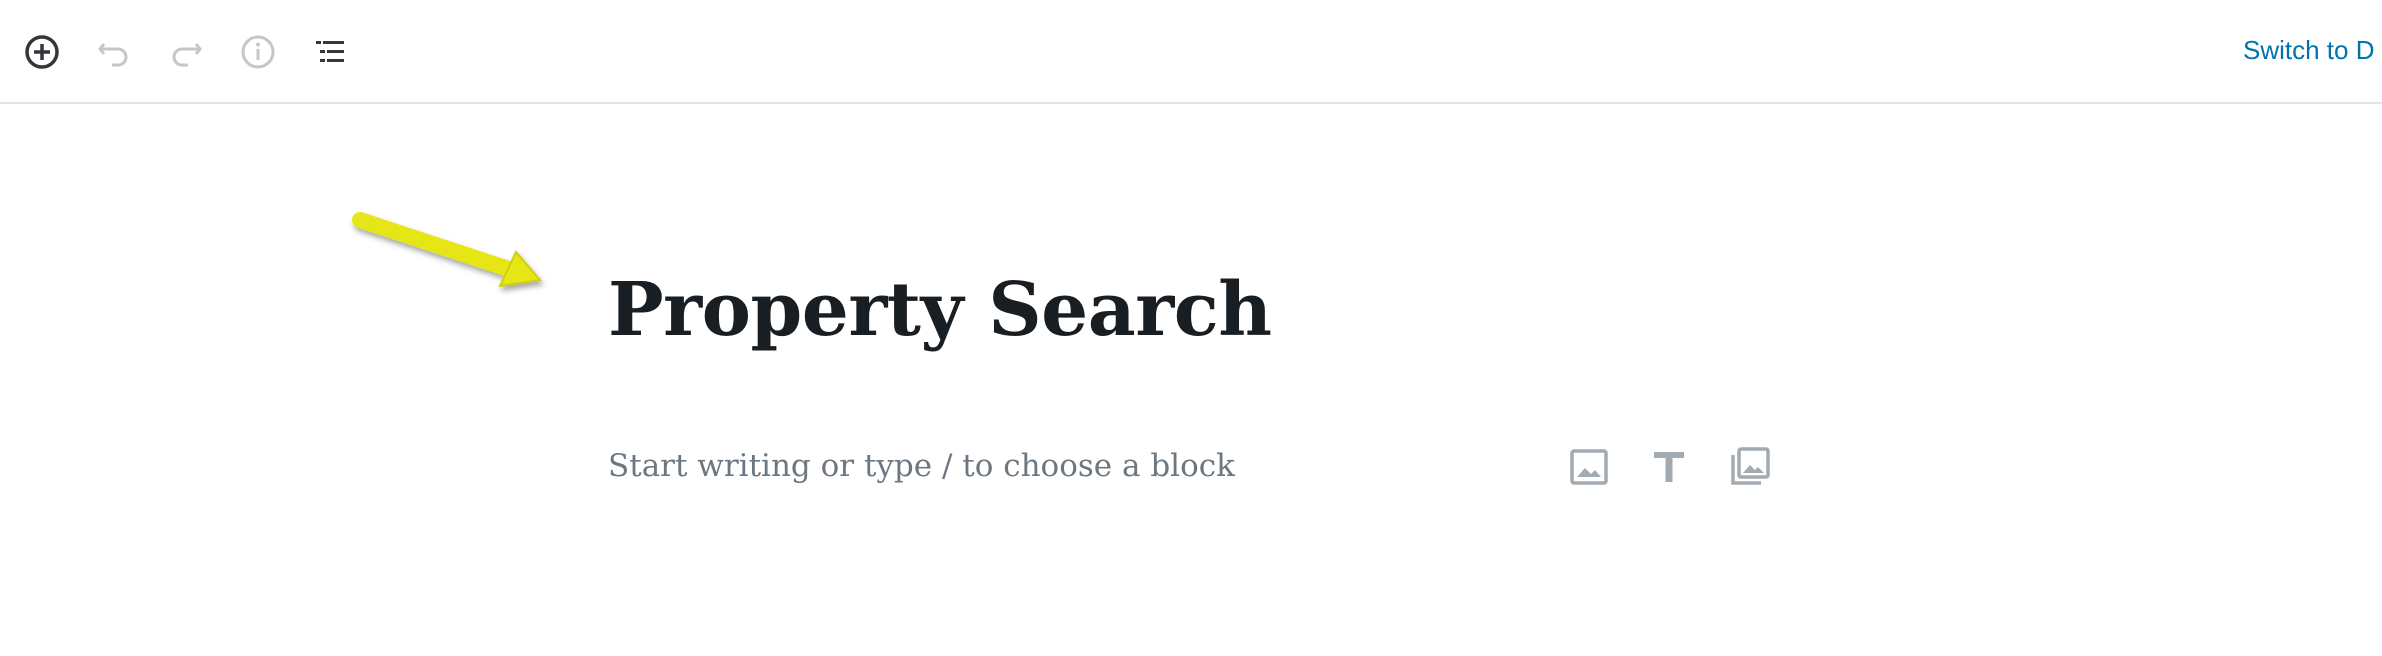  I want to click on gallery-icon, so click(1750, 466).